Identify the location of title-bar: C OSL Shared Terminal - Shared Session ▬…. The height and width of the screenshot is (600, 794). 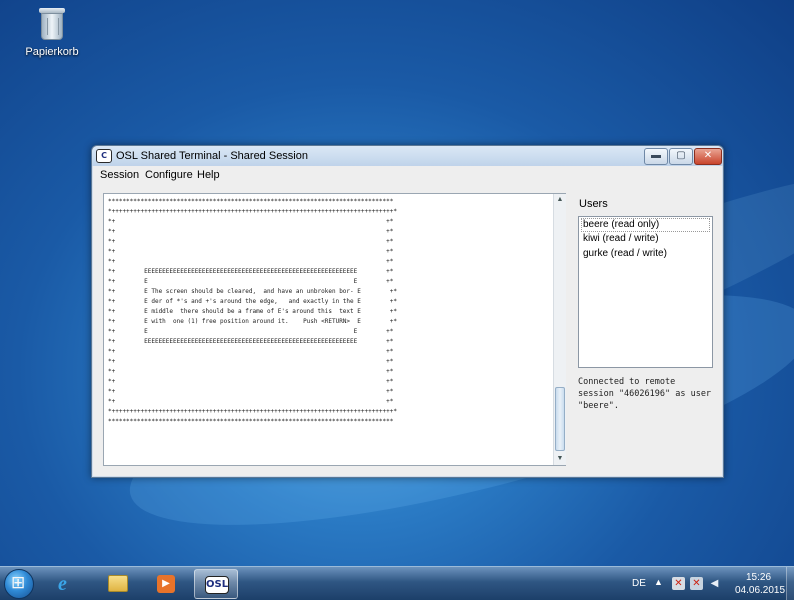
(407, 156).